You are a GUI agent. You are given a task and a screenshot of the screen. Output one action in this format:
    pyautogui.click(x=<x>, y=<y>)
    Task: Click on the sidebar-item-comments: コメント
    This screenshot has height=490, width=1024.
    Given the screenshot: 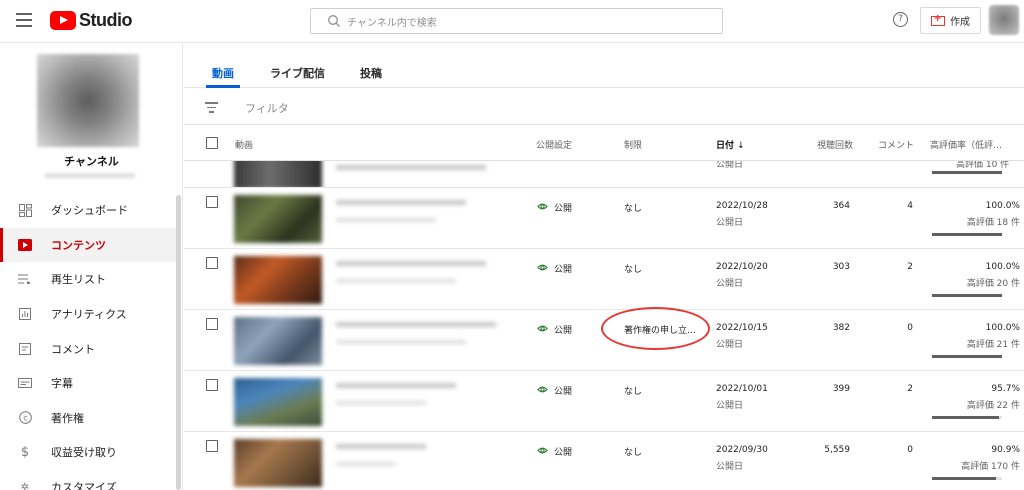 What is the action you would take?
    pyautogui.click(x=88, y=348)
    